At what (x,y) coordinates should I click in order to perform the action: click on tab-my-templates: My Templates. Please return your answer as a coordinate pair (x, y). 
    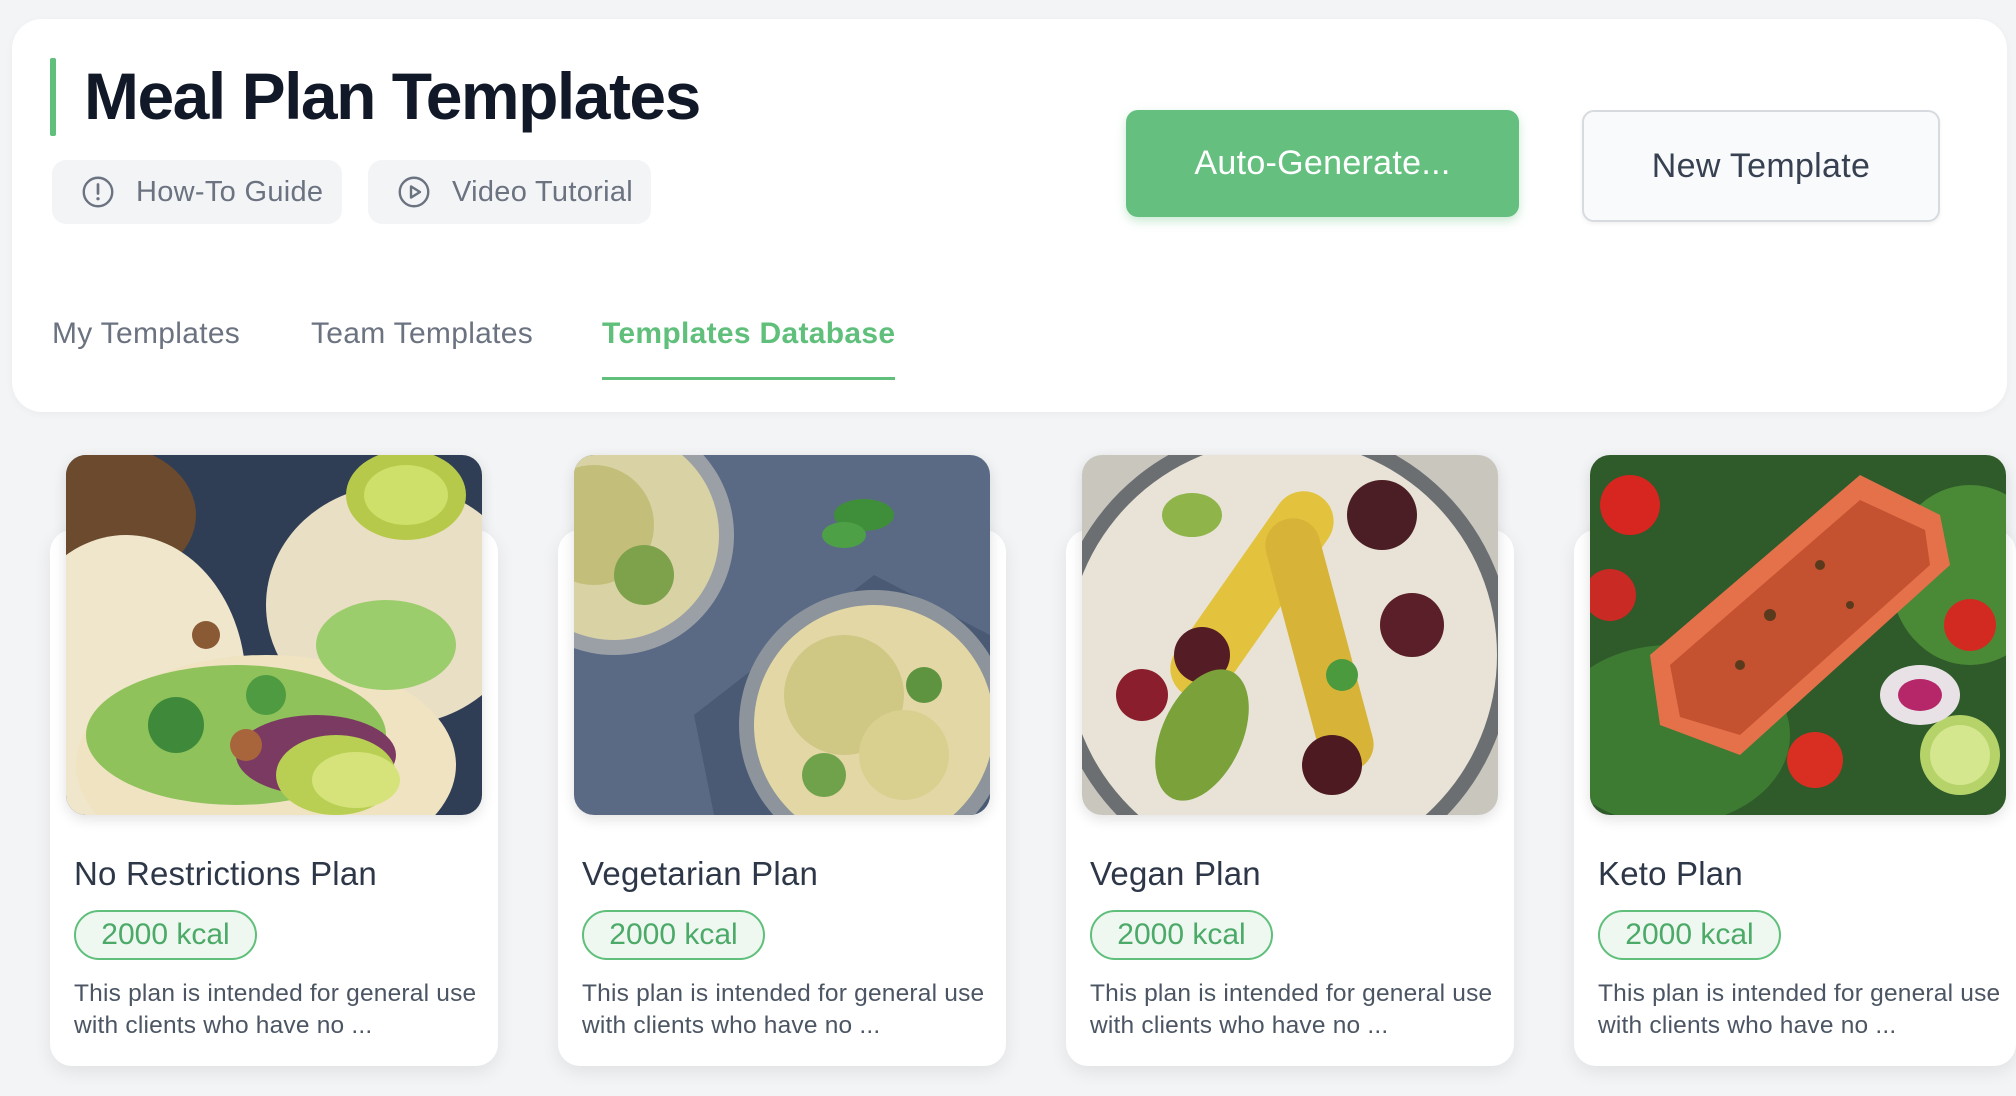
    Looking at the image, I should click on (146, 345).